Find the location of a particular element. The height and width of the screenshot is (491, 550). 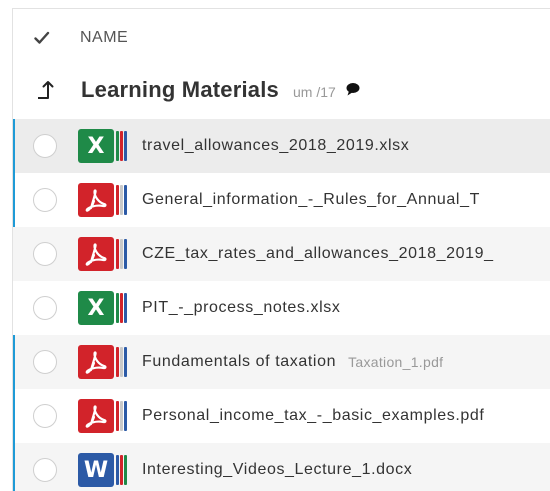

column-header-name: NAME is located at coordinates (104, 38).